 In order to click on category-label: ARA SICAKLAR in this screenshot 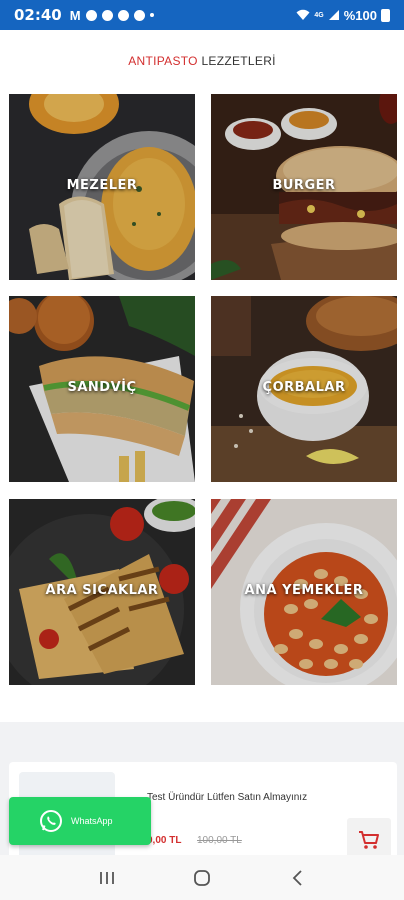, I will do `click(102, 590)`.